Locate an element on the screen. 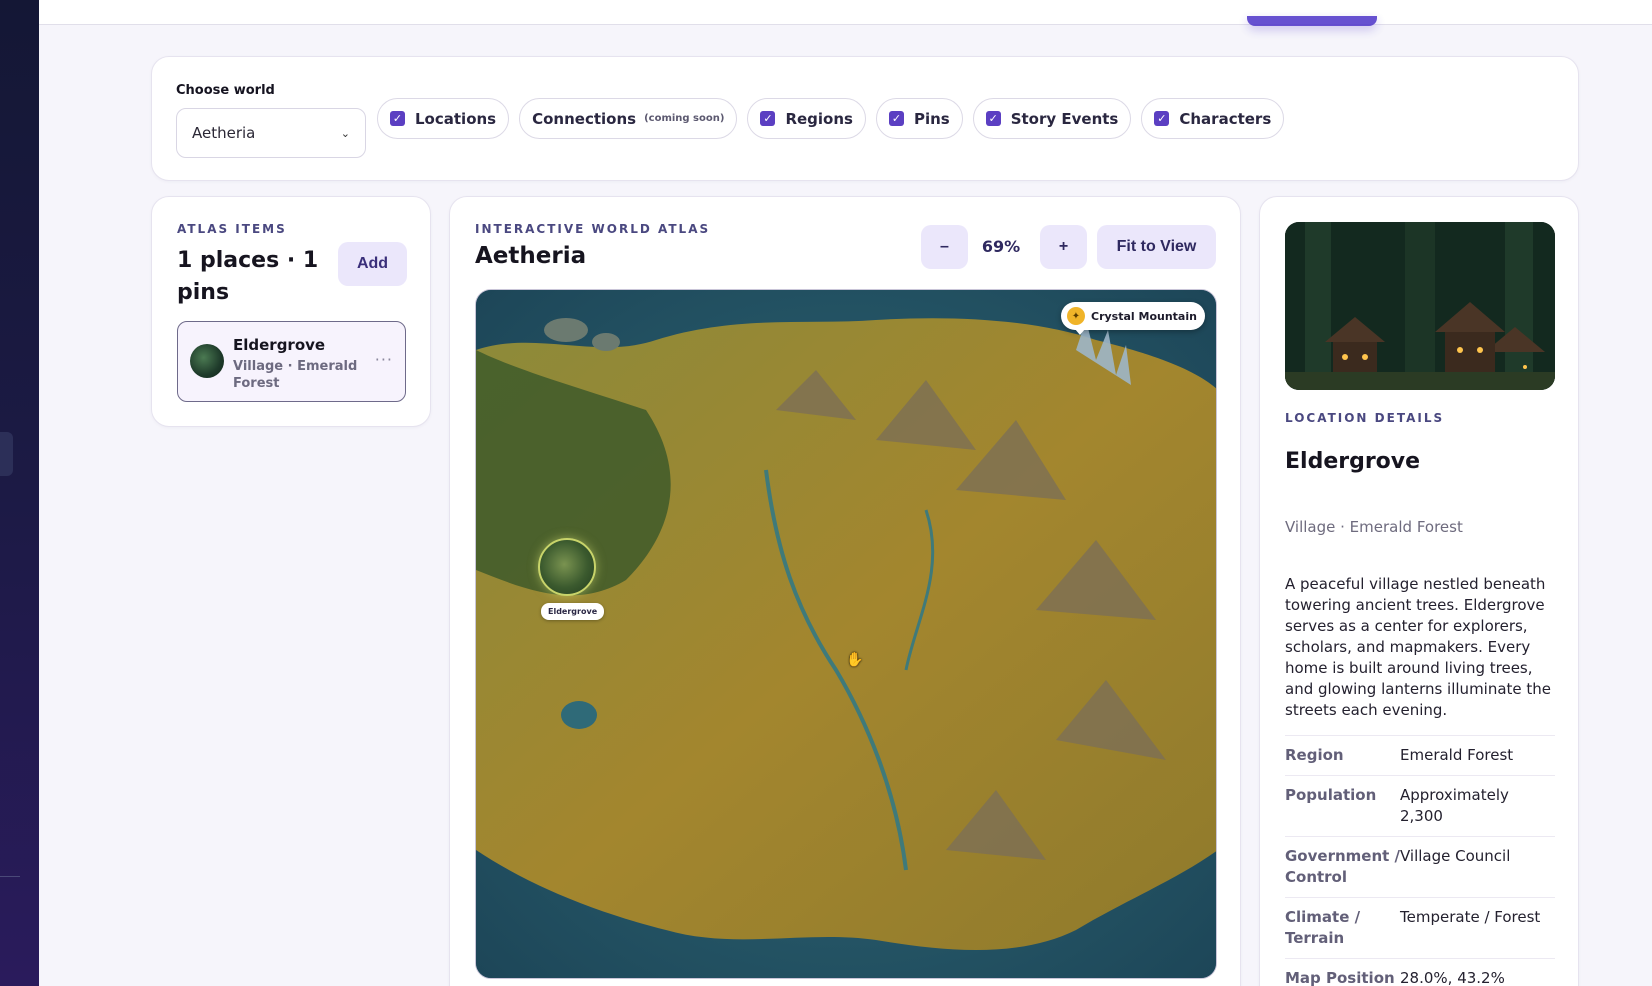 This screenshot has height=986, width=1652. chip-connections: Connections (coming soon) is located at coordinates (628, 118).